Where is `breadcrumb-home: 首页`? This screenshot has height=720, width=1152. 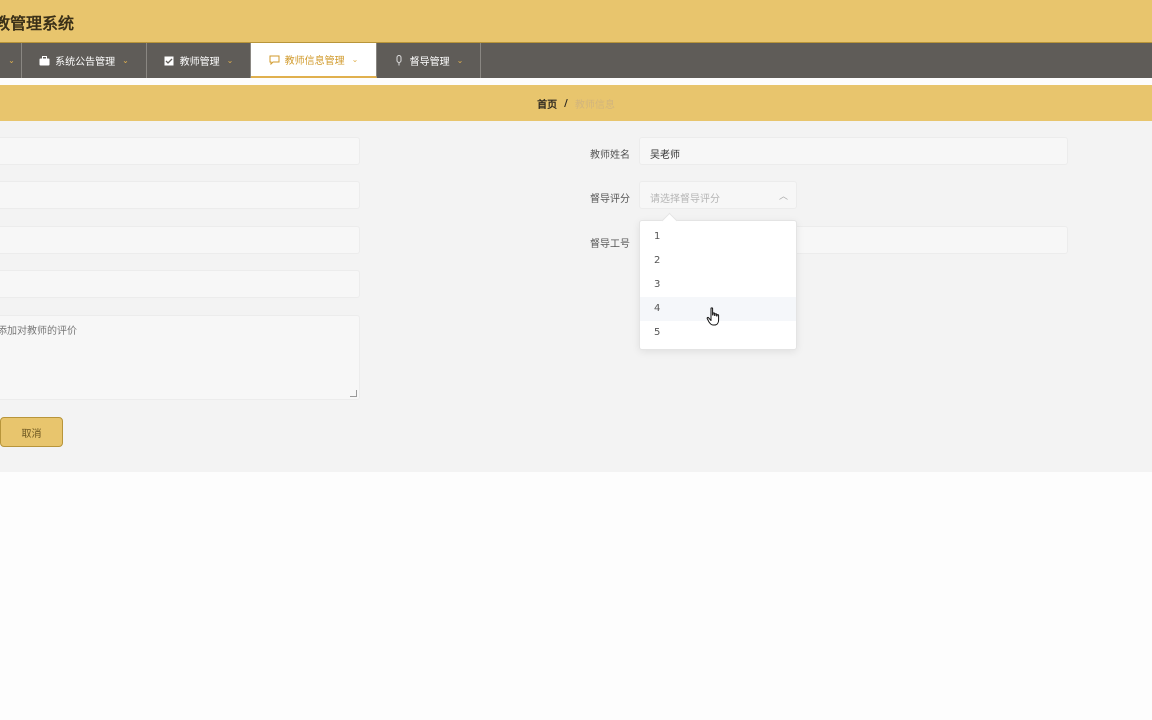 breadcrumb-home: 首页 is located at coordinates (547, 103).